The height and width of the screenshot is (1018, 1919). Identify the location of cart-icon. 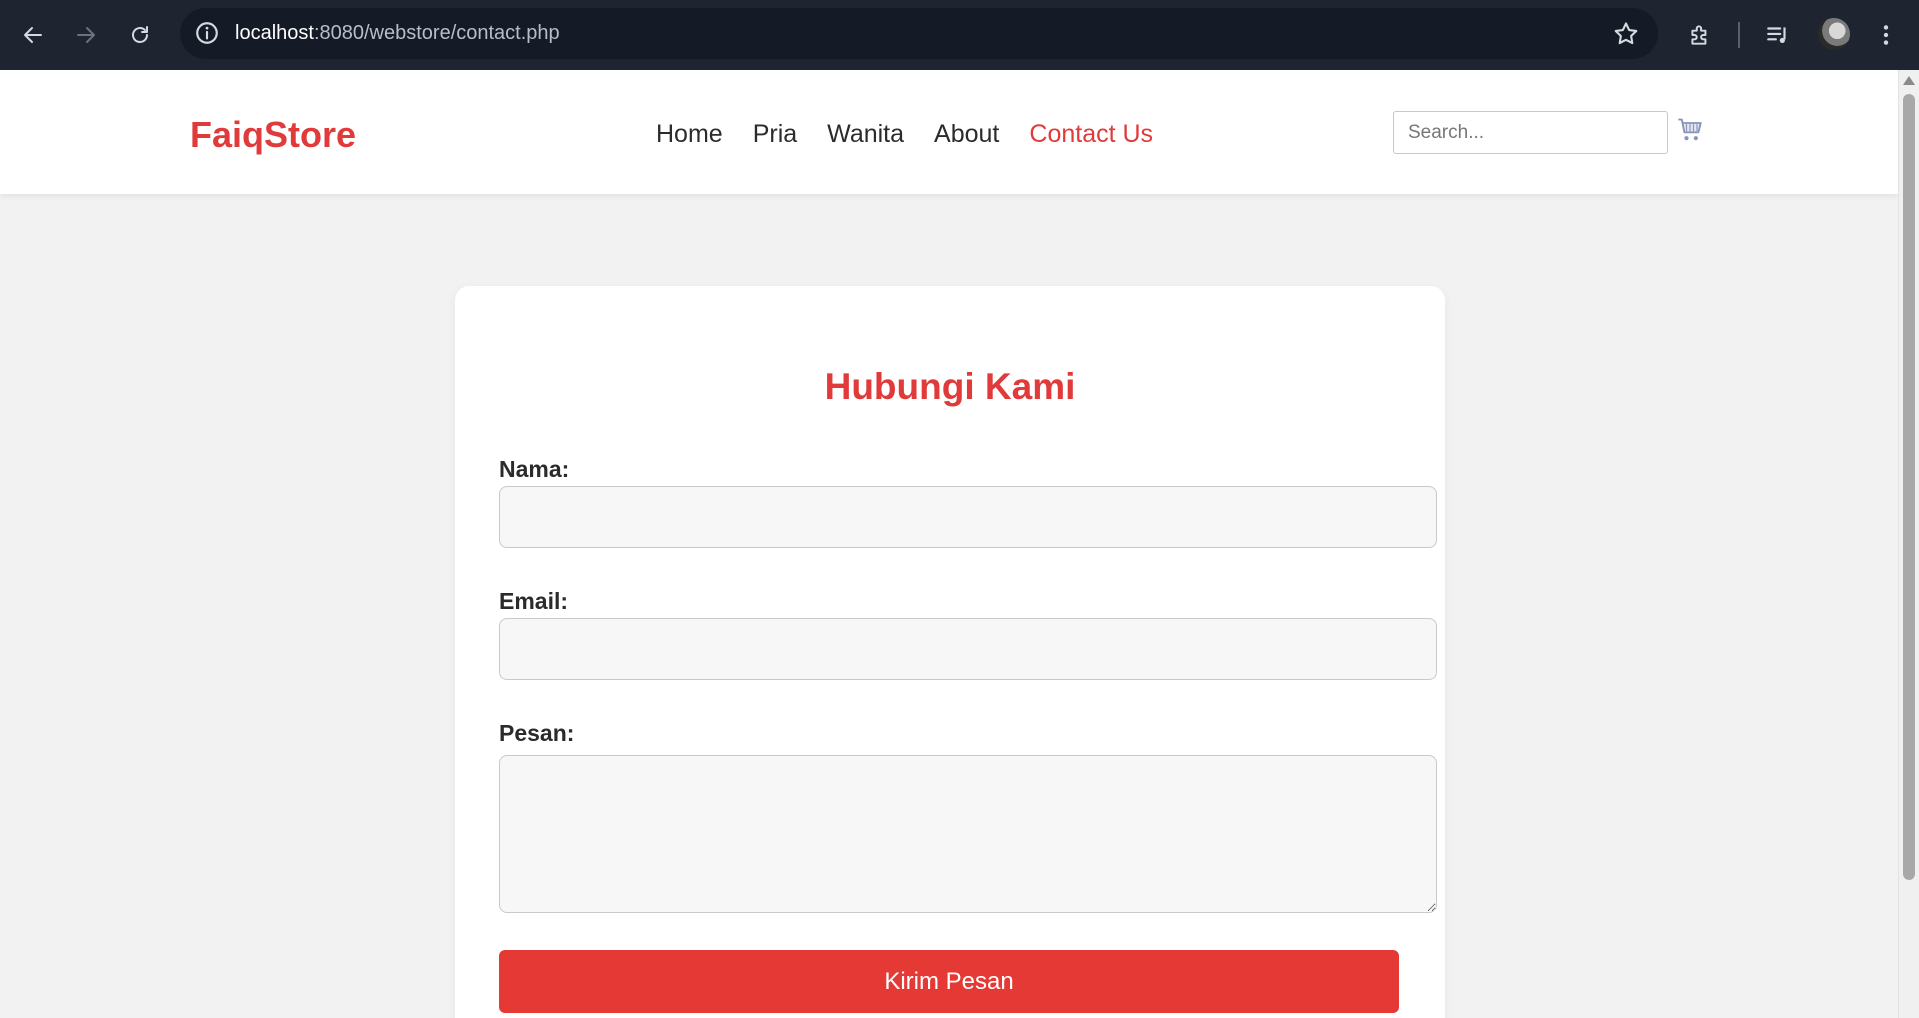
(1690, 130).